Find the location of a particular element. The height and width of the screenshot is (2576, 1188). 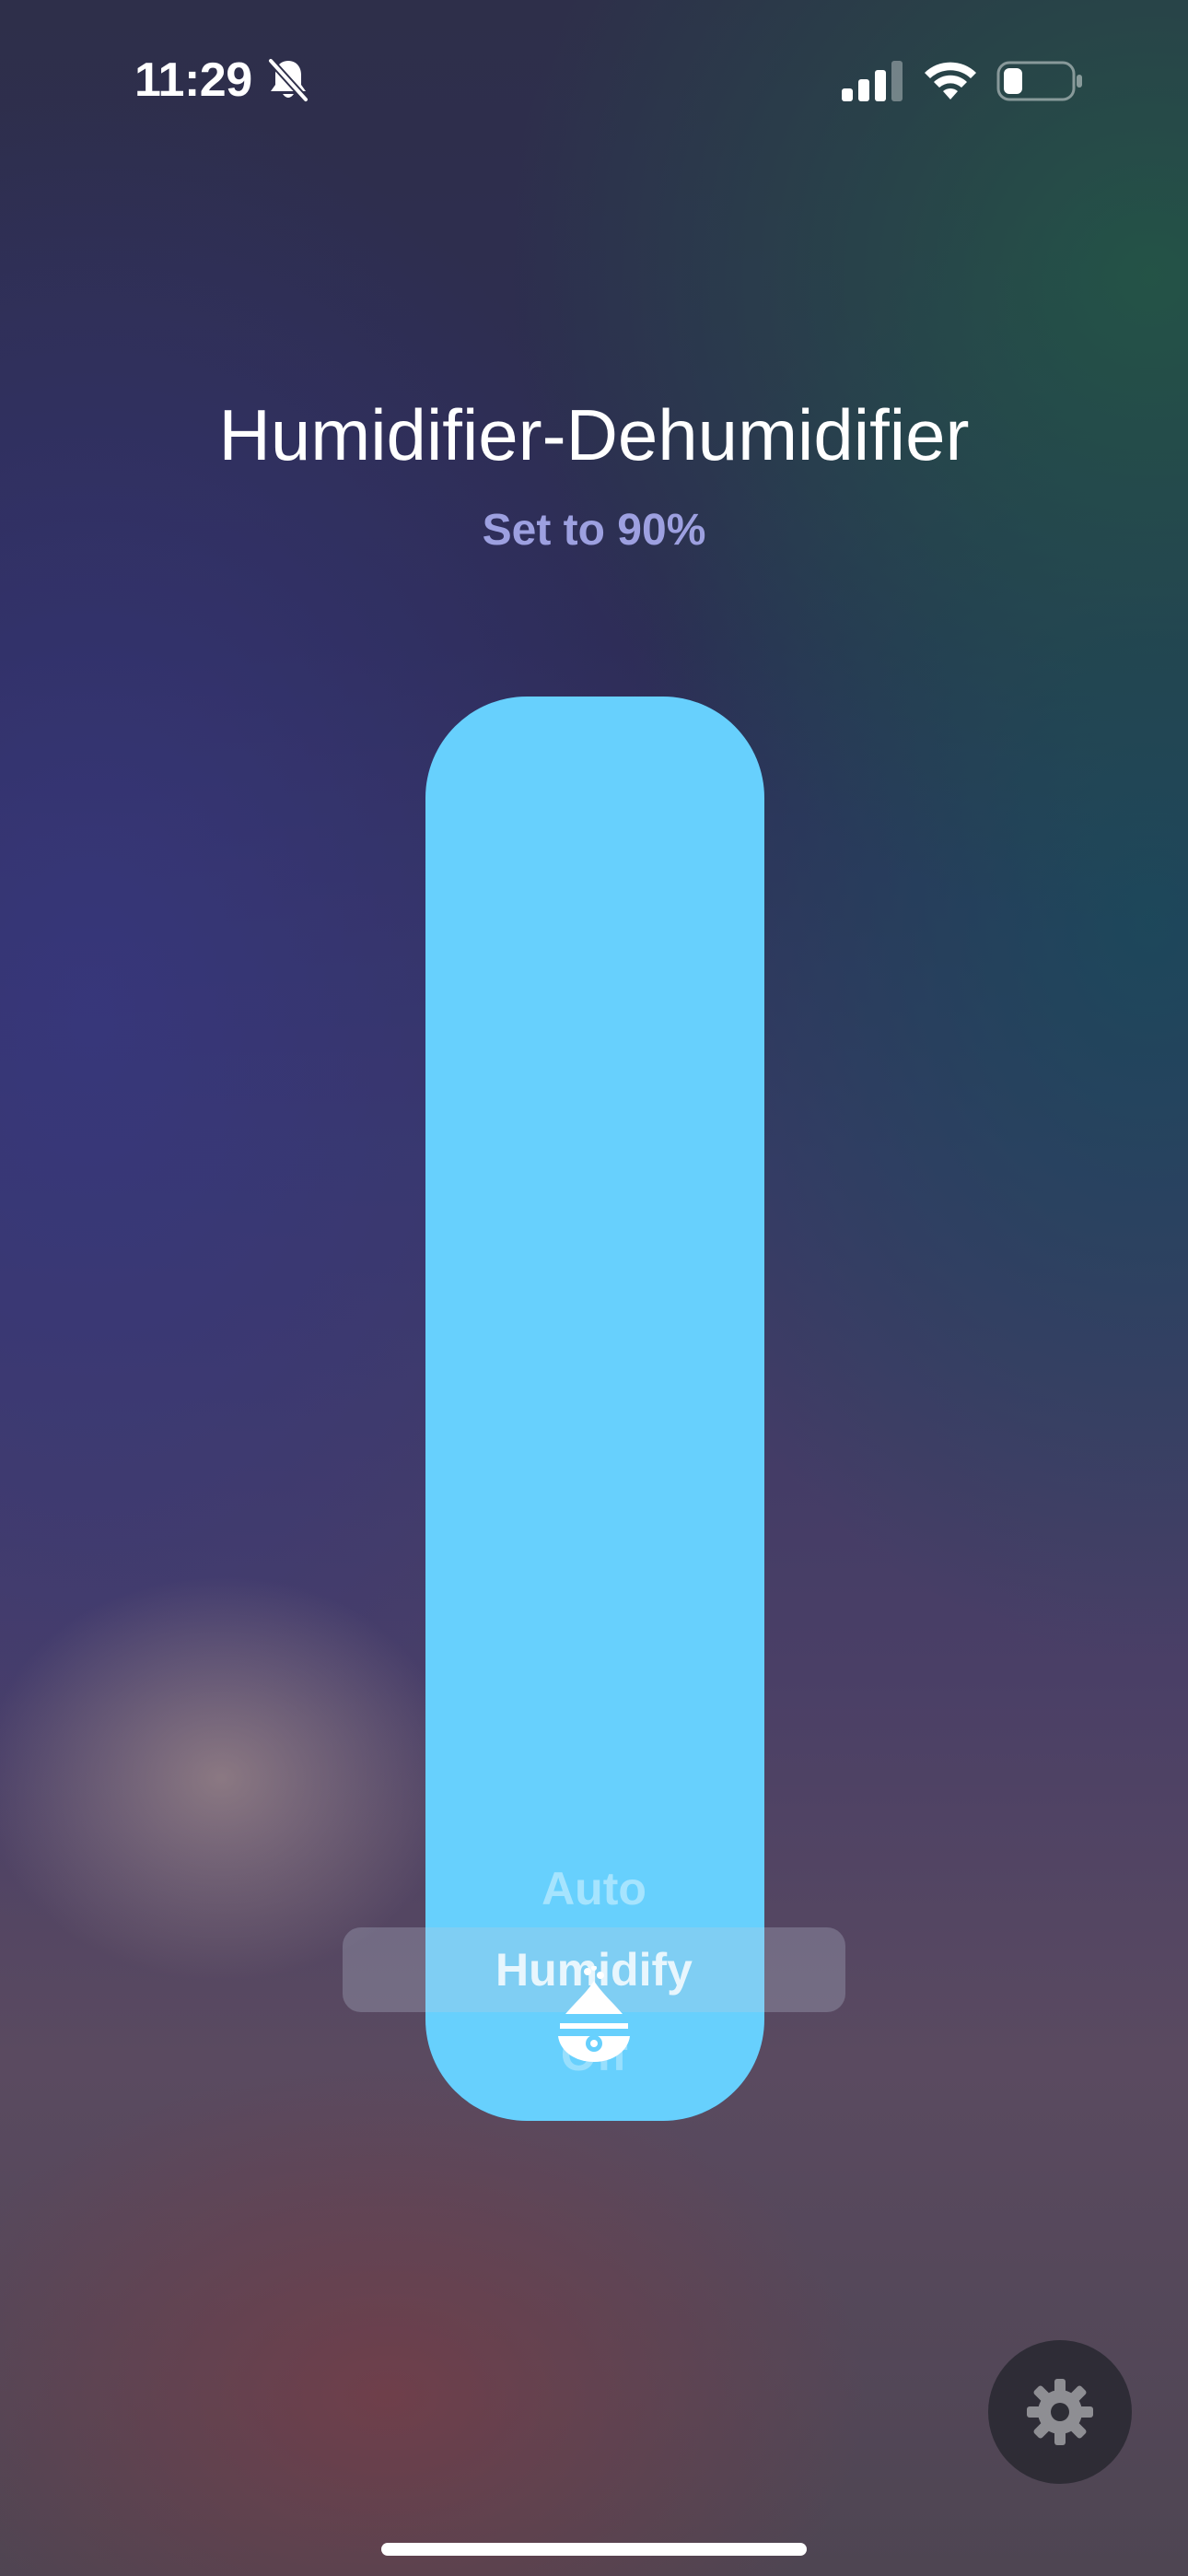

cellular-signal-icon is located at coordinates (872, 81).